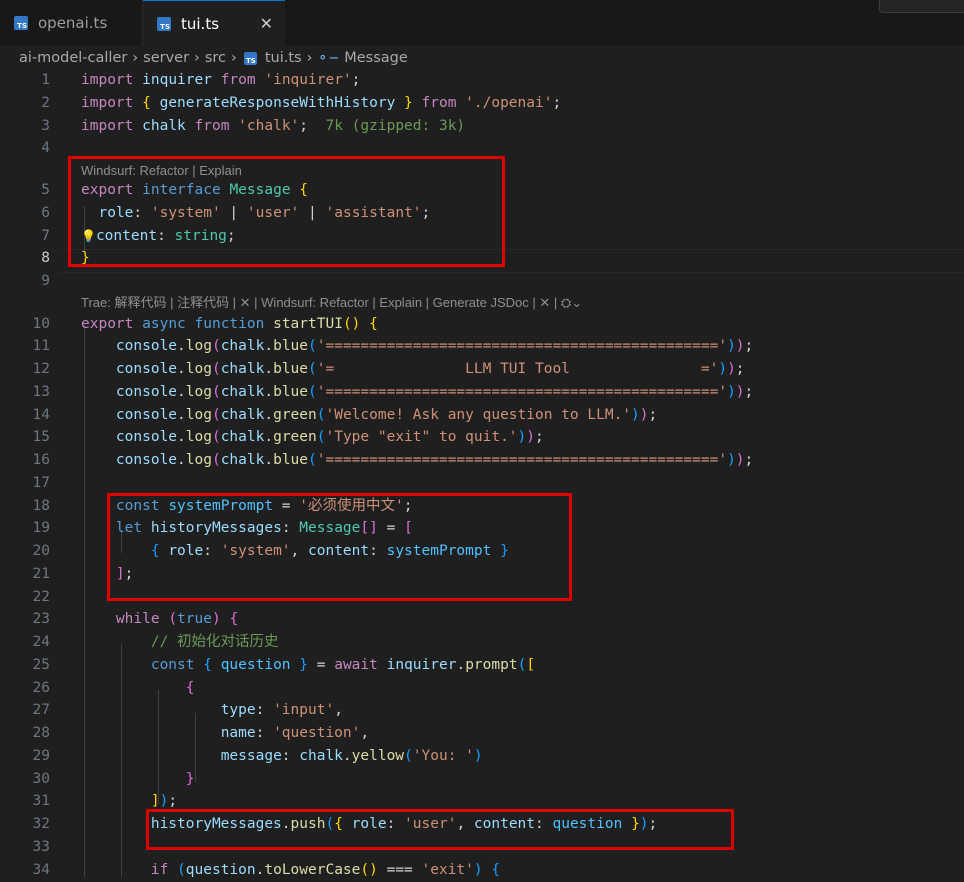  What do you see at coordinates (107, 574) in the screenshot?
I see `code-text: ];` at bounding box center [107, 574].